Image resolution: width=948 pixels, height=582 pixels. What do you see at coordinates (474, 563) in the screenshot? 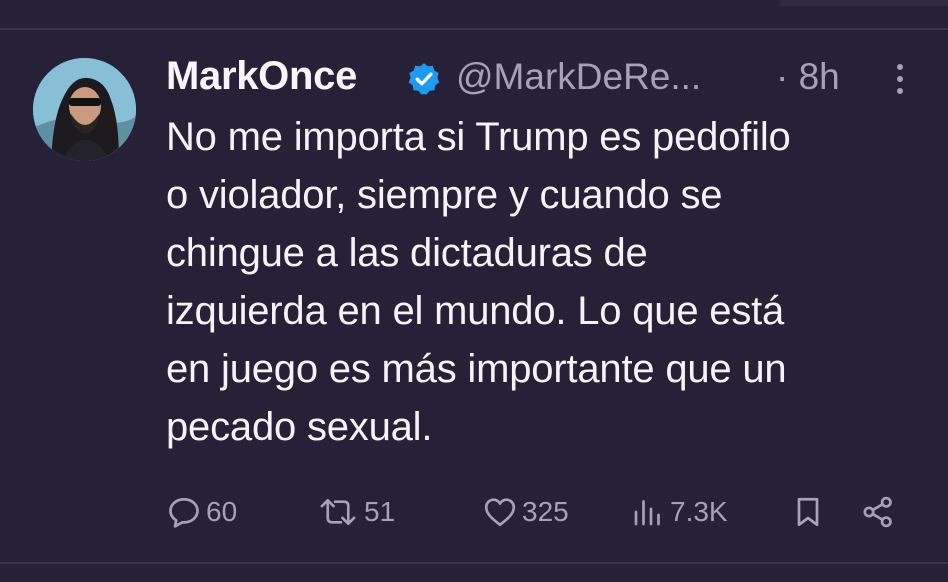
I see `bottom-divider` at bounding box center [474, 563].